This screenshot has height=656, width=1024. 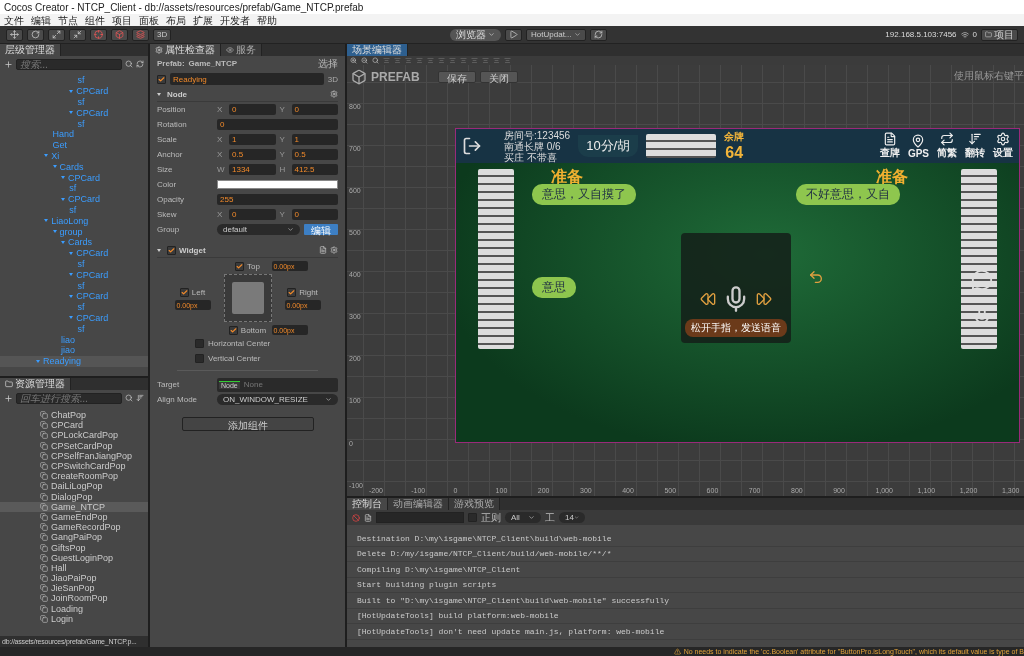 What do you see at coordinates (8, 64) in the screenshot?
I see `add-icon` at bounding box center [8, 64].